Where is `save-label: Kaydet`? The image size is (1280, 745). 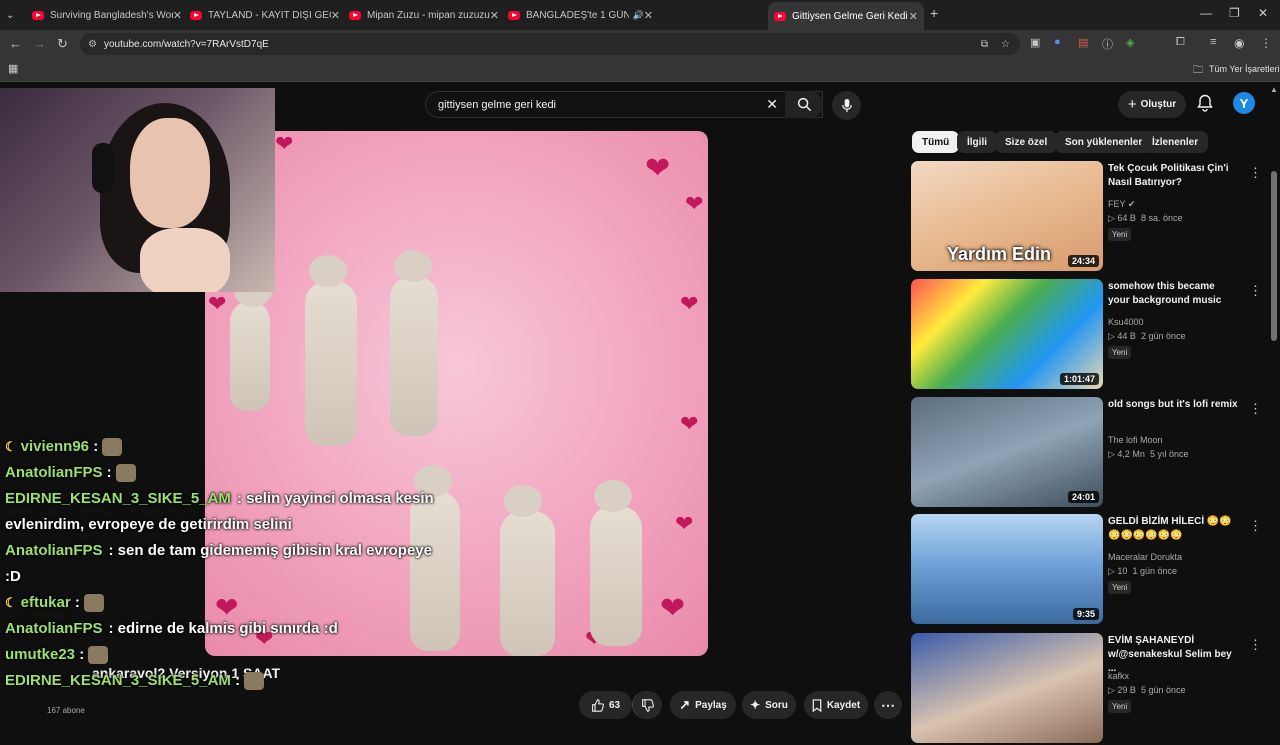 save-label: Kaydet is located at coordinates (843, 705).